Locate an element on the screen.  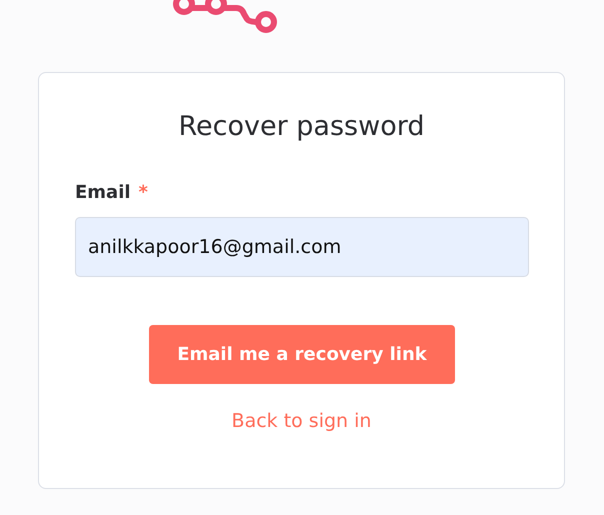
logo-icon is located at coordinates (225, 18).